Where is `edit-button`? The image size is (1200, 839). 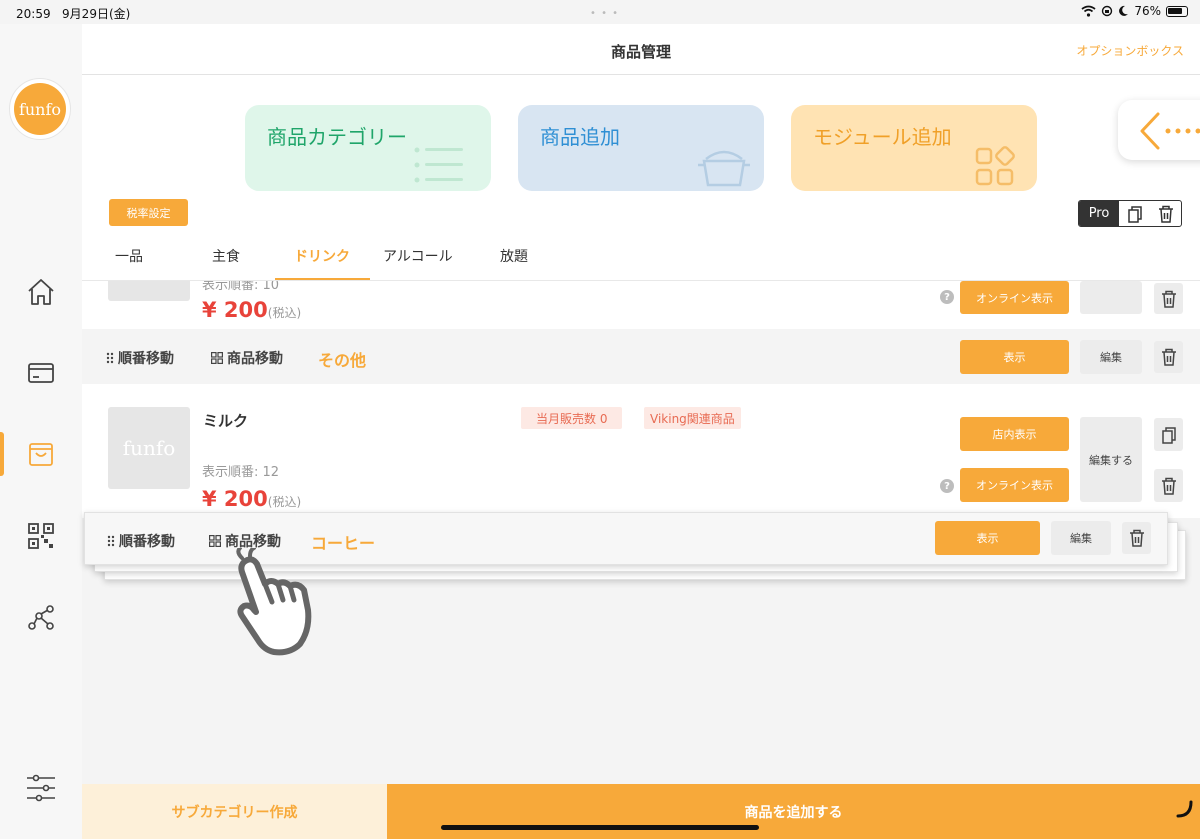
edit-button is located at coordinates (1111, 297).